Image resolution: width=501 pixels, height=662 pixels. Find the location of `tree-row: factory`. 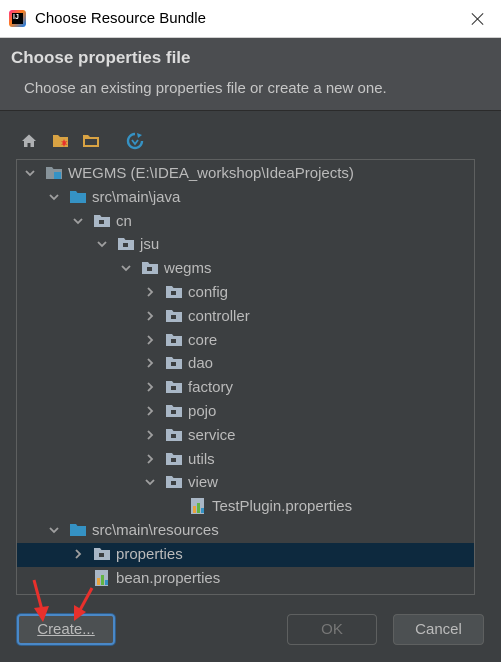

tree-row: factory is located at coordinates (245, 388).